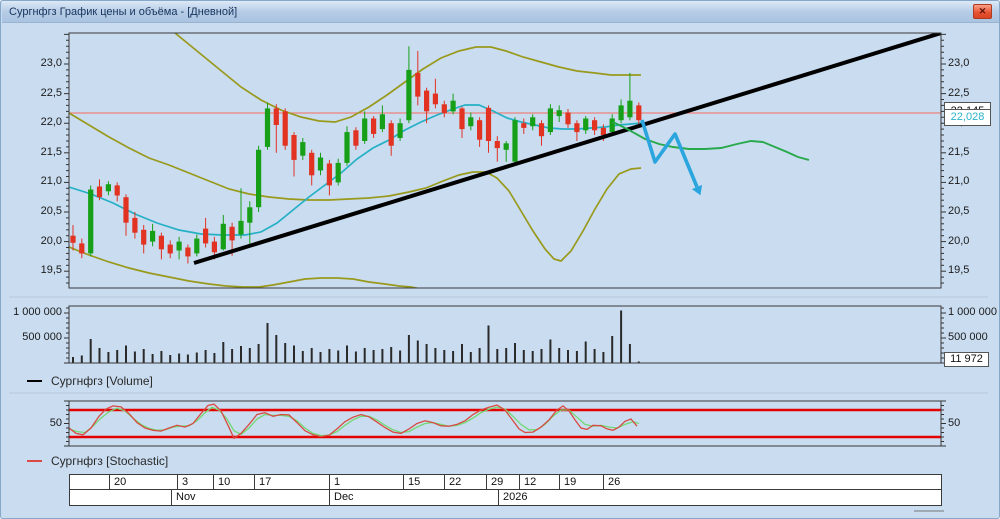  Describe the element at coordinates (968, 337) in the screenshot. I see `volume-axis-label-right: 500 000` at that location.